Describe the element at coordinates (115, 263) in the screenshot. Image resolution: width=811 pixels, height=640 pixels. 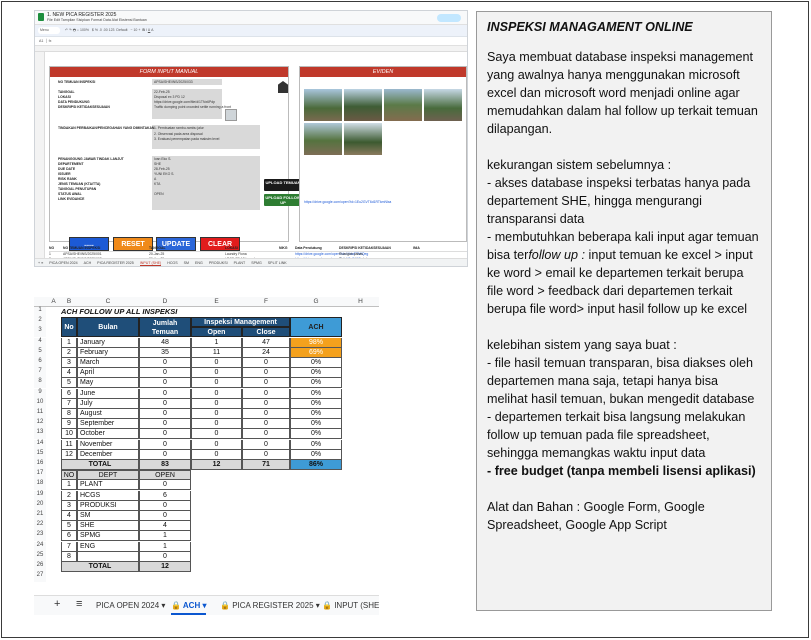
I see `sheet-tab: PICA REGISTER 2025` at that location.